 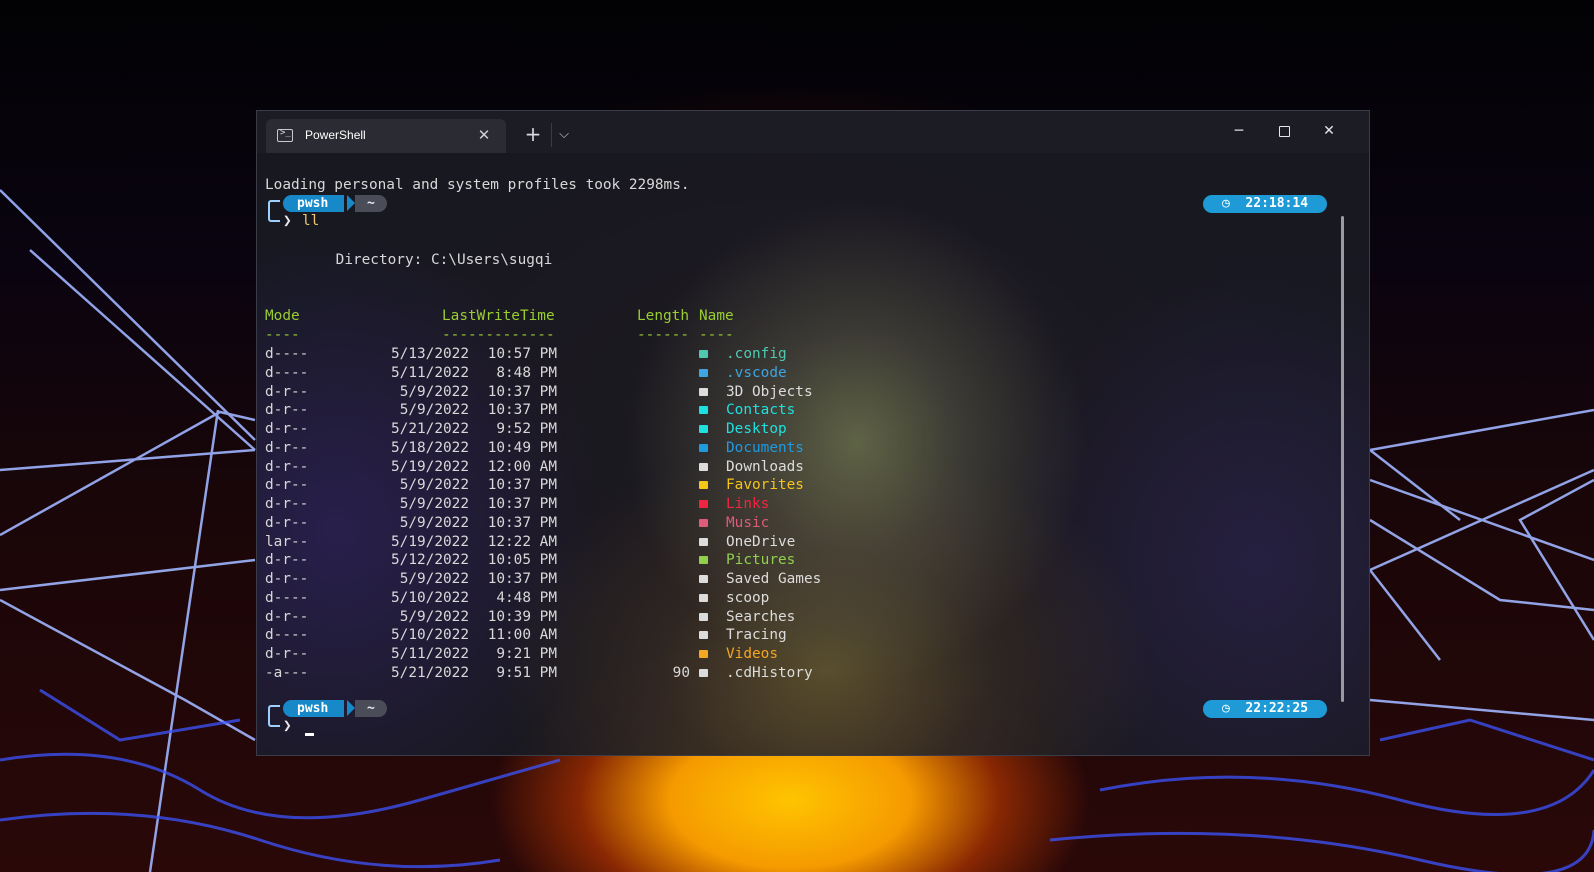 What do you see at coordinates (615, 448) in the screenshot?
I see `list-item: d-r-- 5/18/2022 10:49 PM Documents` at bounding box center [615, 448].